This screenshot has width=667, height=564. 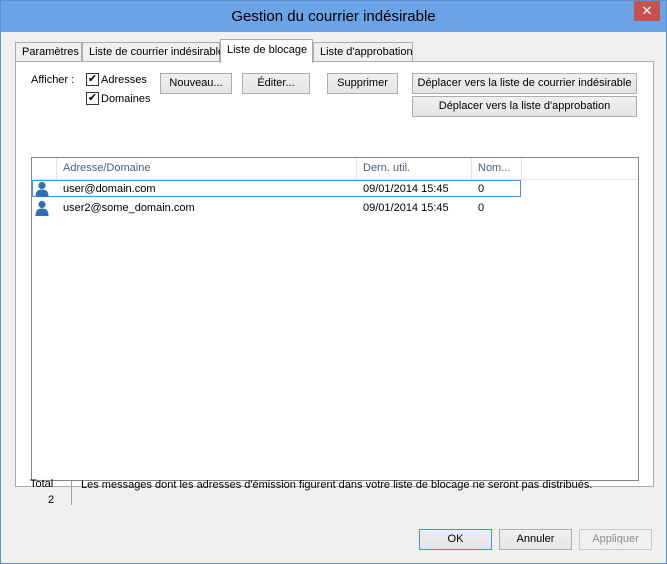 What do you see at coordinates (109, 189) in the screenshot?
I see `row-address: user@domain.com` at bounding box center [109, 189].